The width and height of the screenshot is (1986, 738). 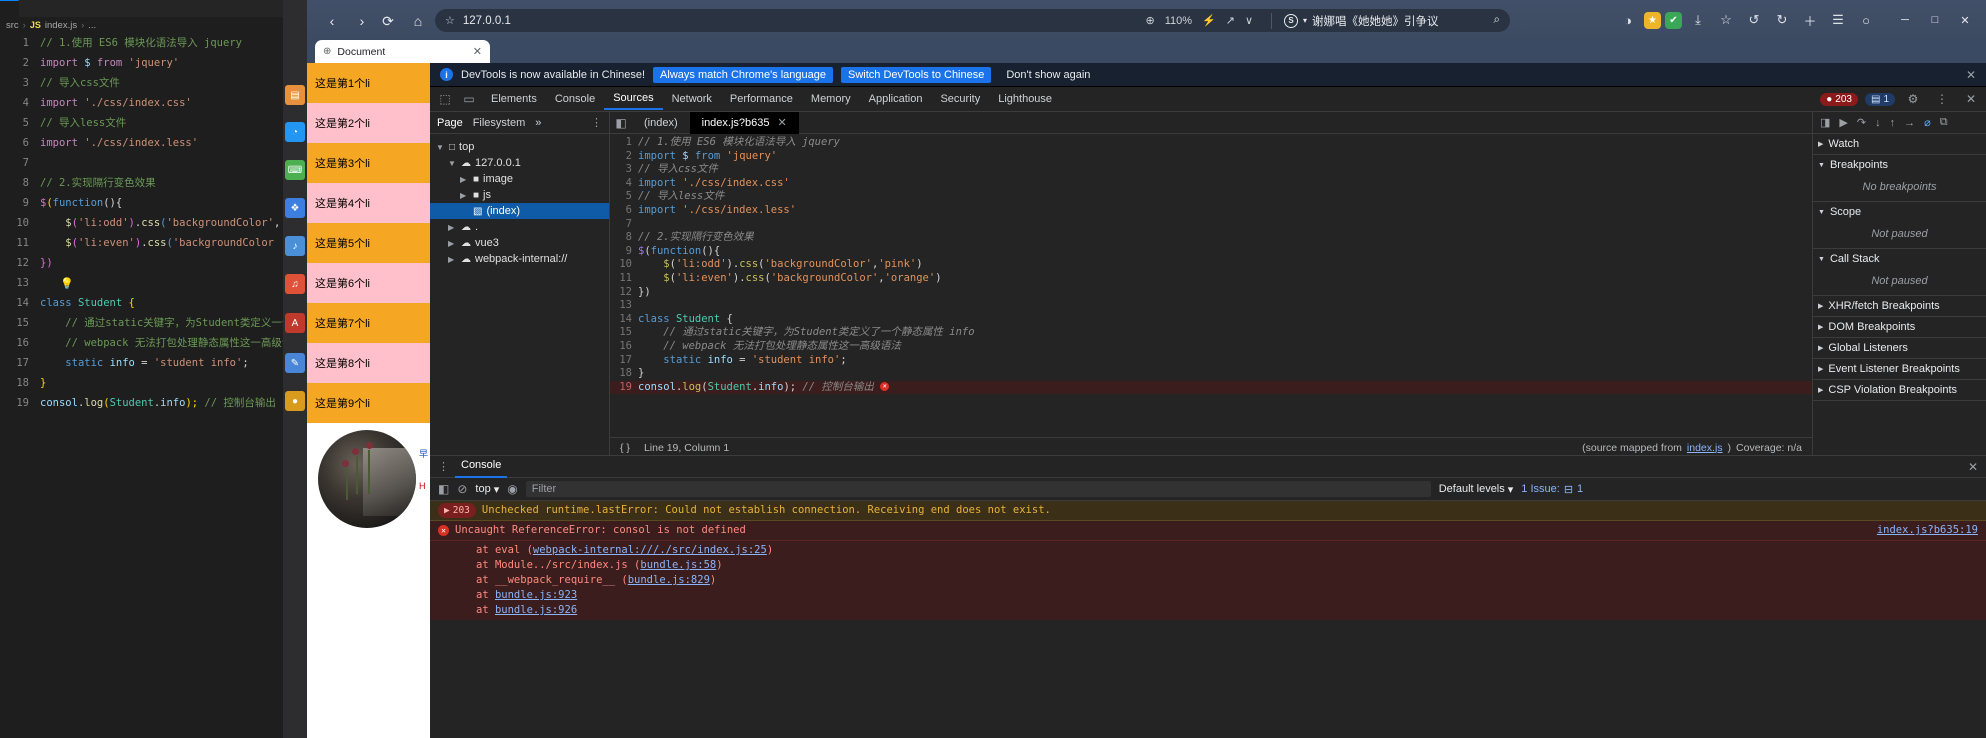 I want to click on debugger-section-header: ▶ CSP Violation Breakpoints, so click(x=1899, y=390).